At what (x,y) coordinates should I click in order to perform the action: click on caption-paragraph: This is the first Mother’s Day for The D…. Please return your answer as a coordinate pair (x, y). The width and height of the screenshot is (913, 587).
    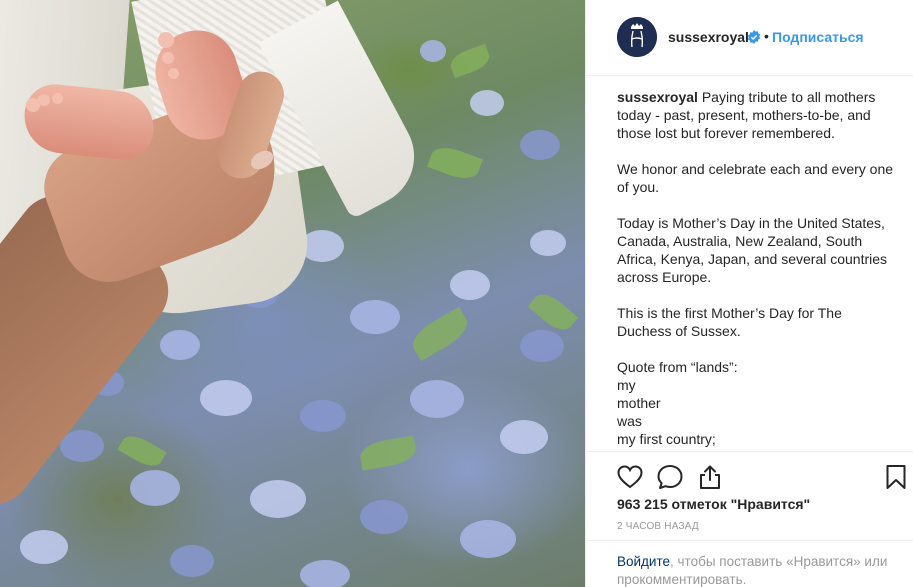
    Looking at the image, I should click on (729, 322).